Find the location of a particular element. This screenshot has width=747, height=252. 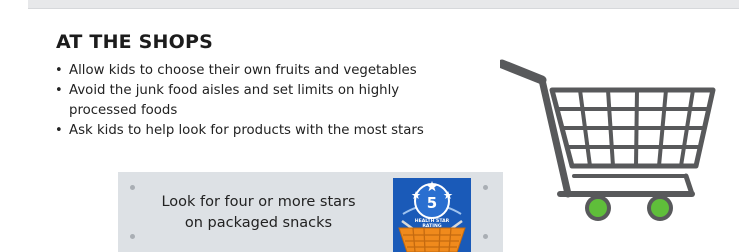

callout-line-1: Look for four or more stars is located at coordinates (258, 202).